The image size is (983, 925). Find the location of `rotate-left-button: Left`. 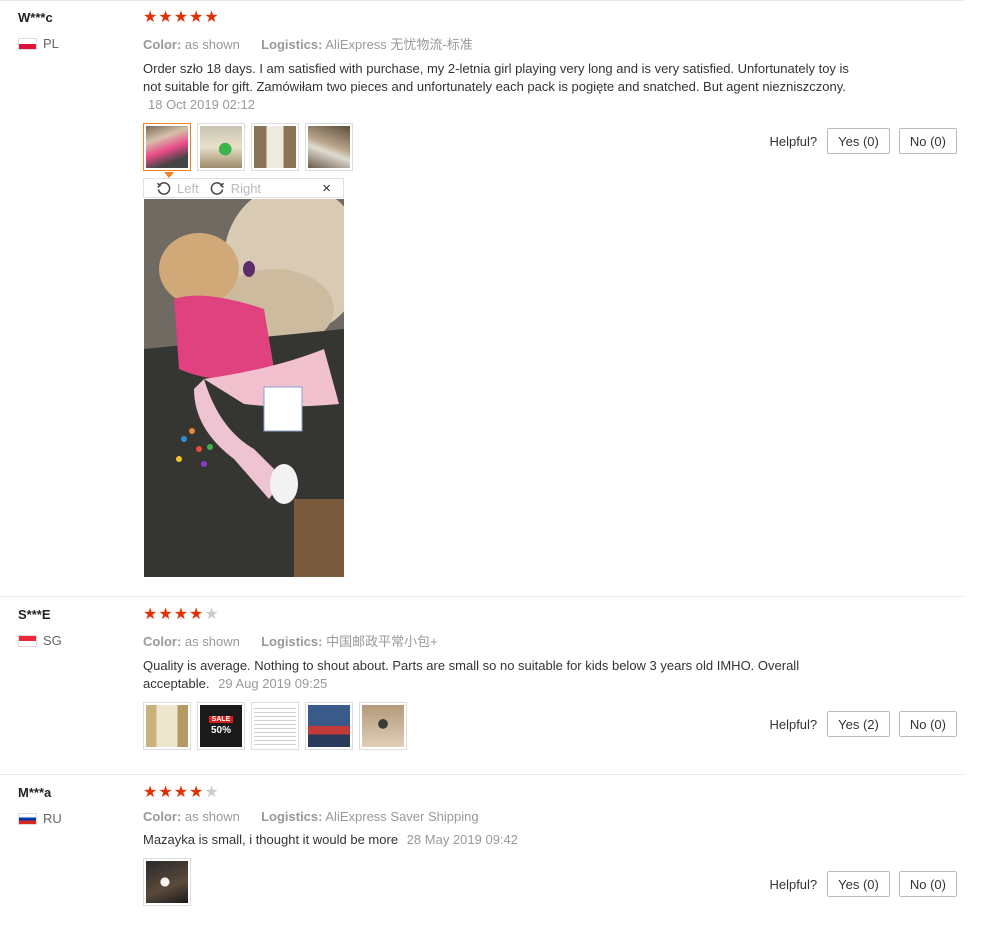

rotate-left-button: Left is located at coordinates (177, 188).